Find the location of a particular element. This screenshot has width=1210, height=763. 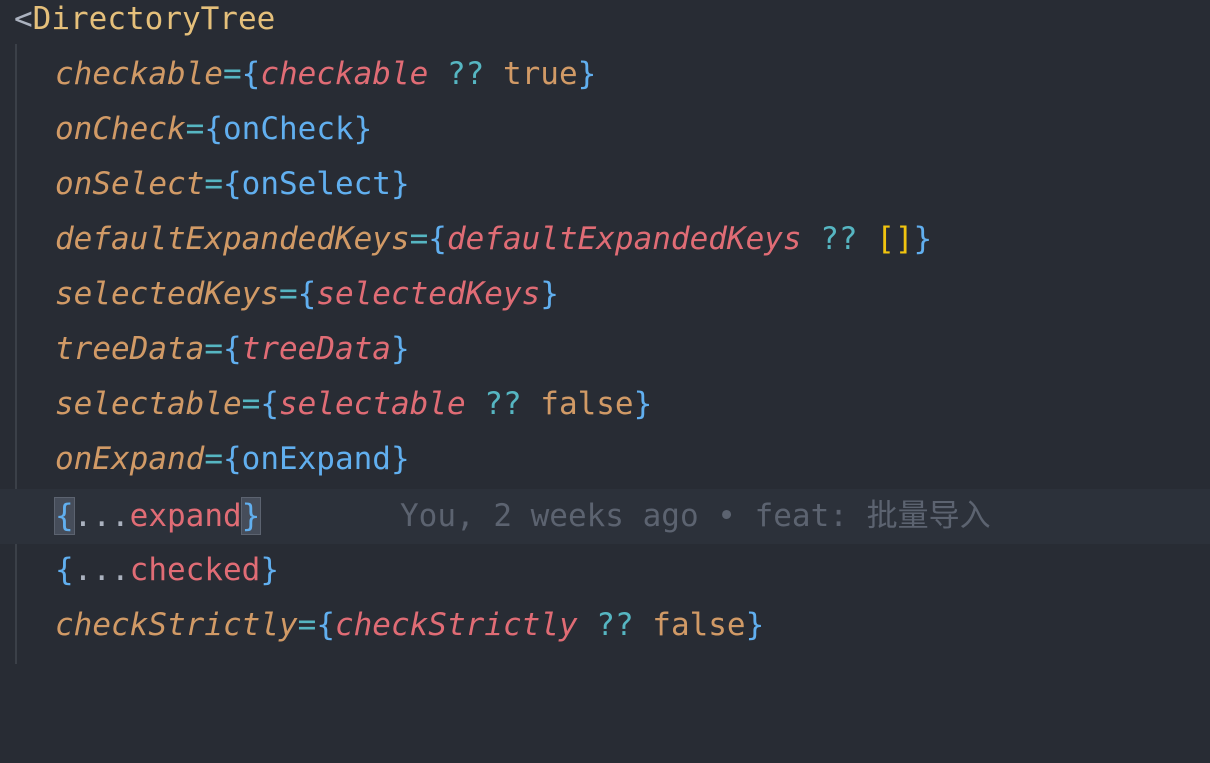

expression-function: onCheck is located at coordinates (288, 129).